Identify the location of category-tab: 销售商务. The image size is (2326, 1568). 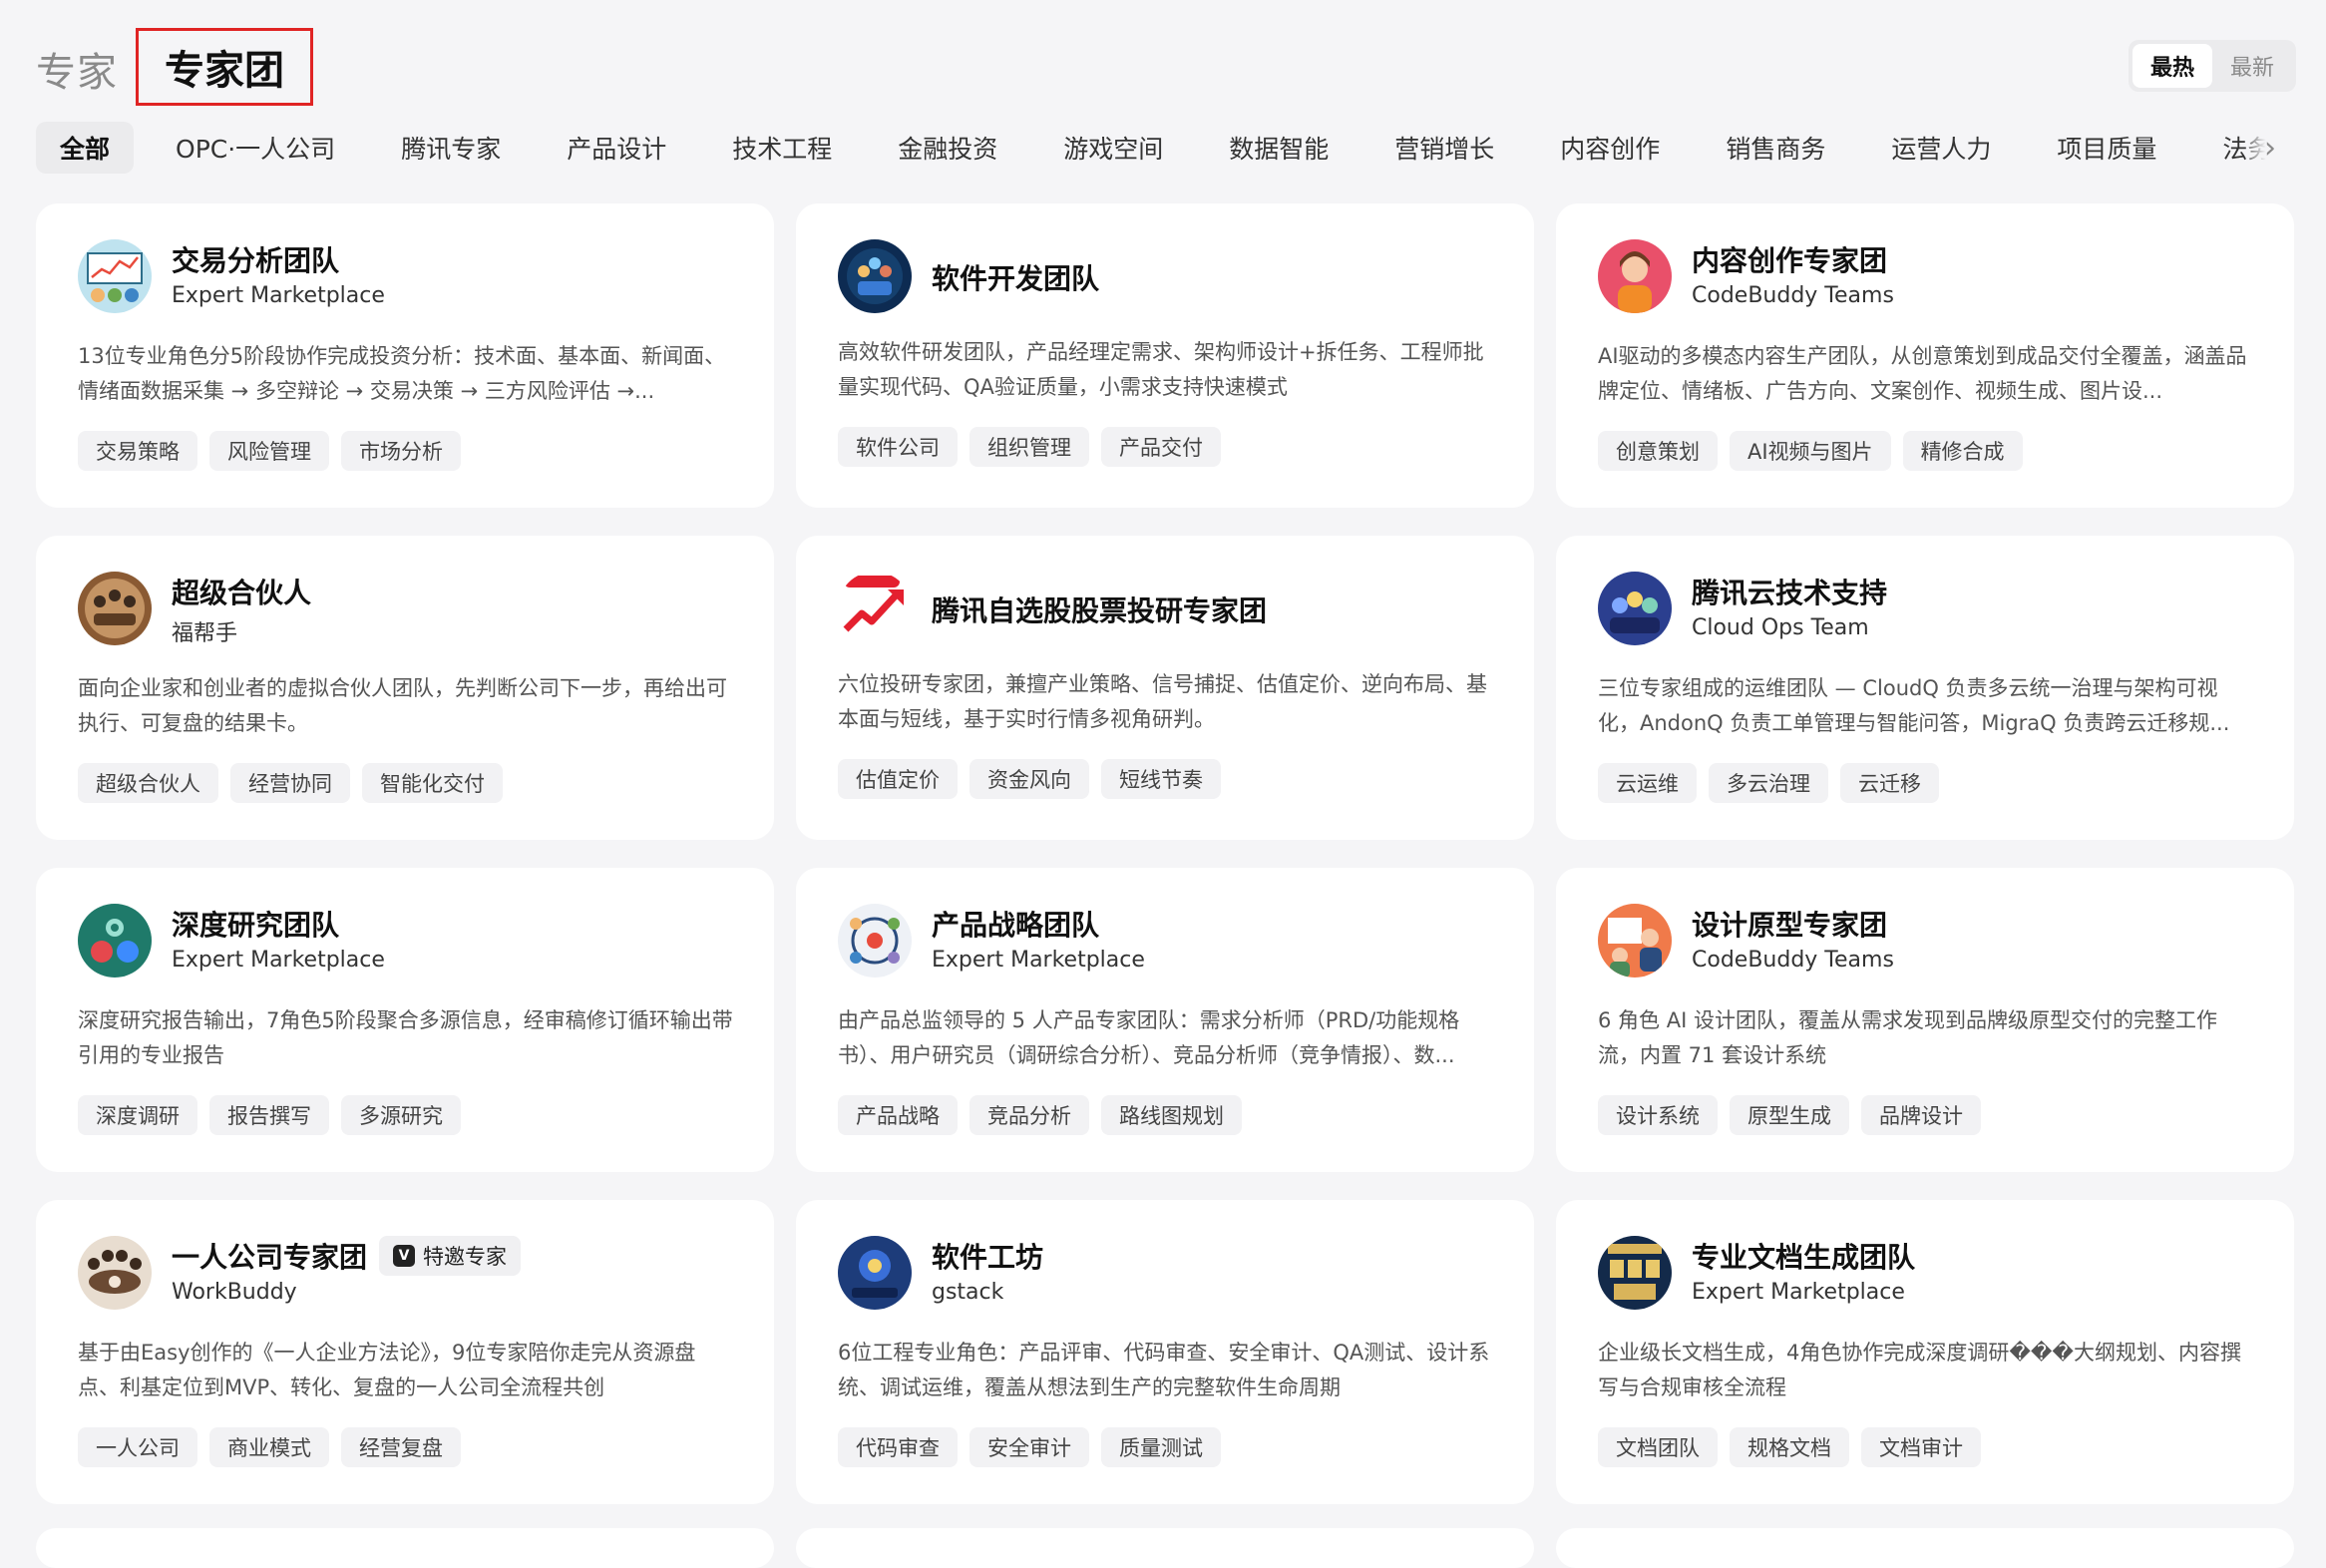
(1775, 148).